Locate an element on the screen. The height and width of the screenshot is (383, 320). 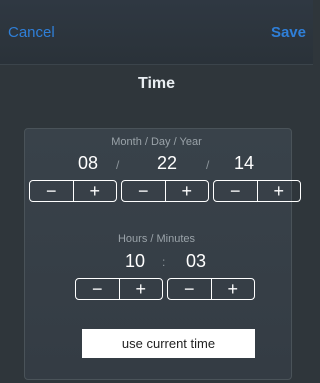
hours-stepper: − + is located at coordinates (119, 289).